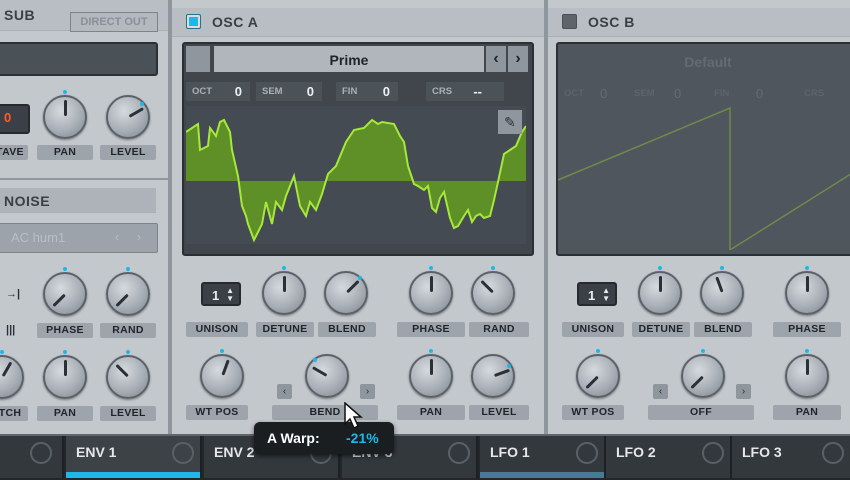 Image resolution: width=850 pixels, height=480 pixels. I want to click on osc-b-pan-label: PAN, so click(807, 412).